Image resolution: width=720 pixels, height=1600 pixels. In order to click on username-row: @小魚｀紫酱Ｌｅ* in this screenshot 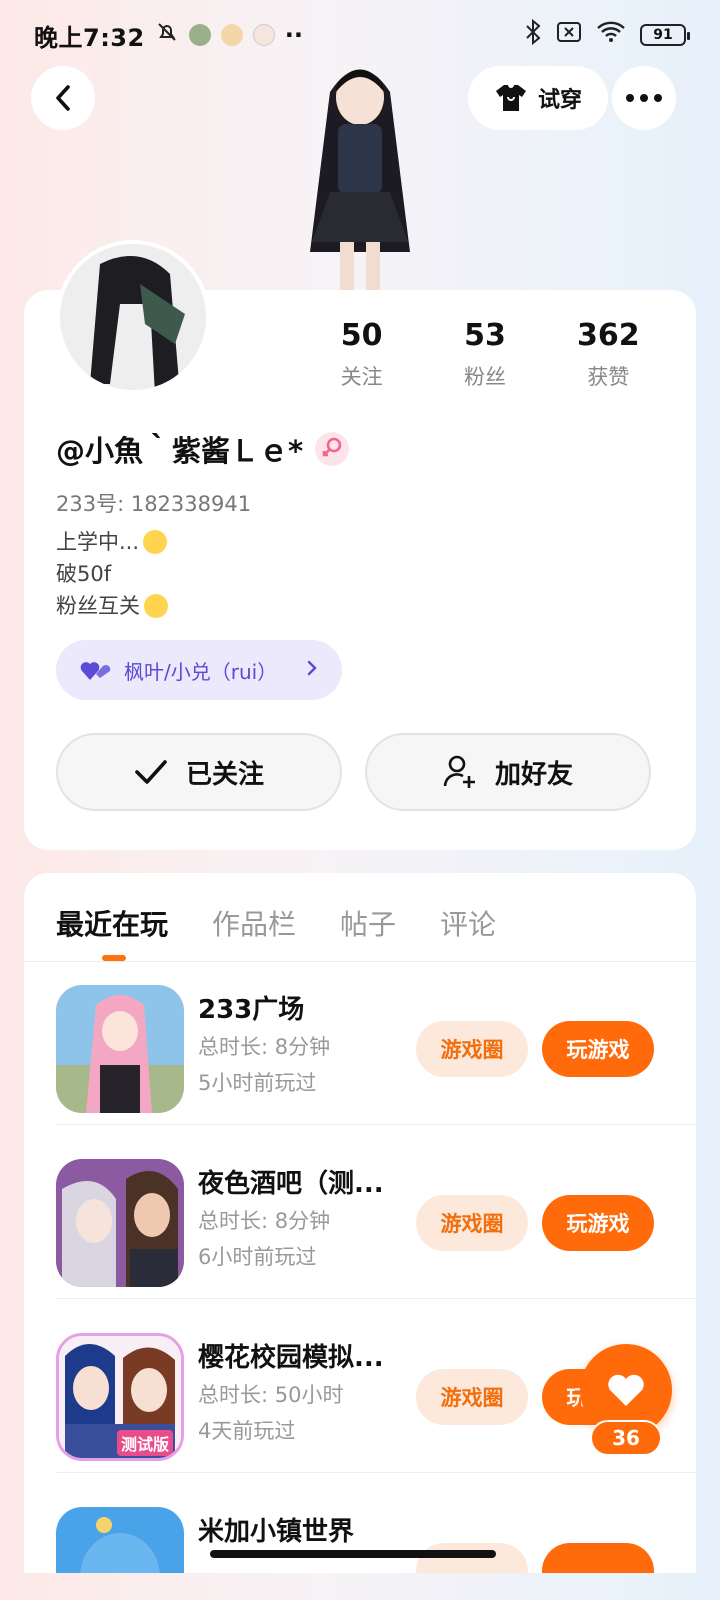, I will do `click(203, 449)`.